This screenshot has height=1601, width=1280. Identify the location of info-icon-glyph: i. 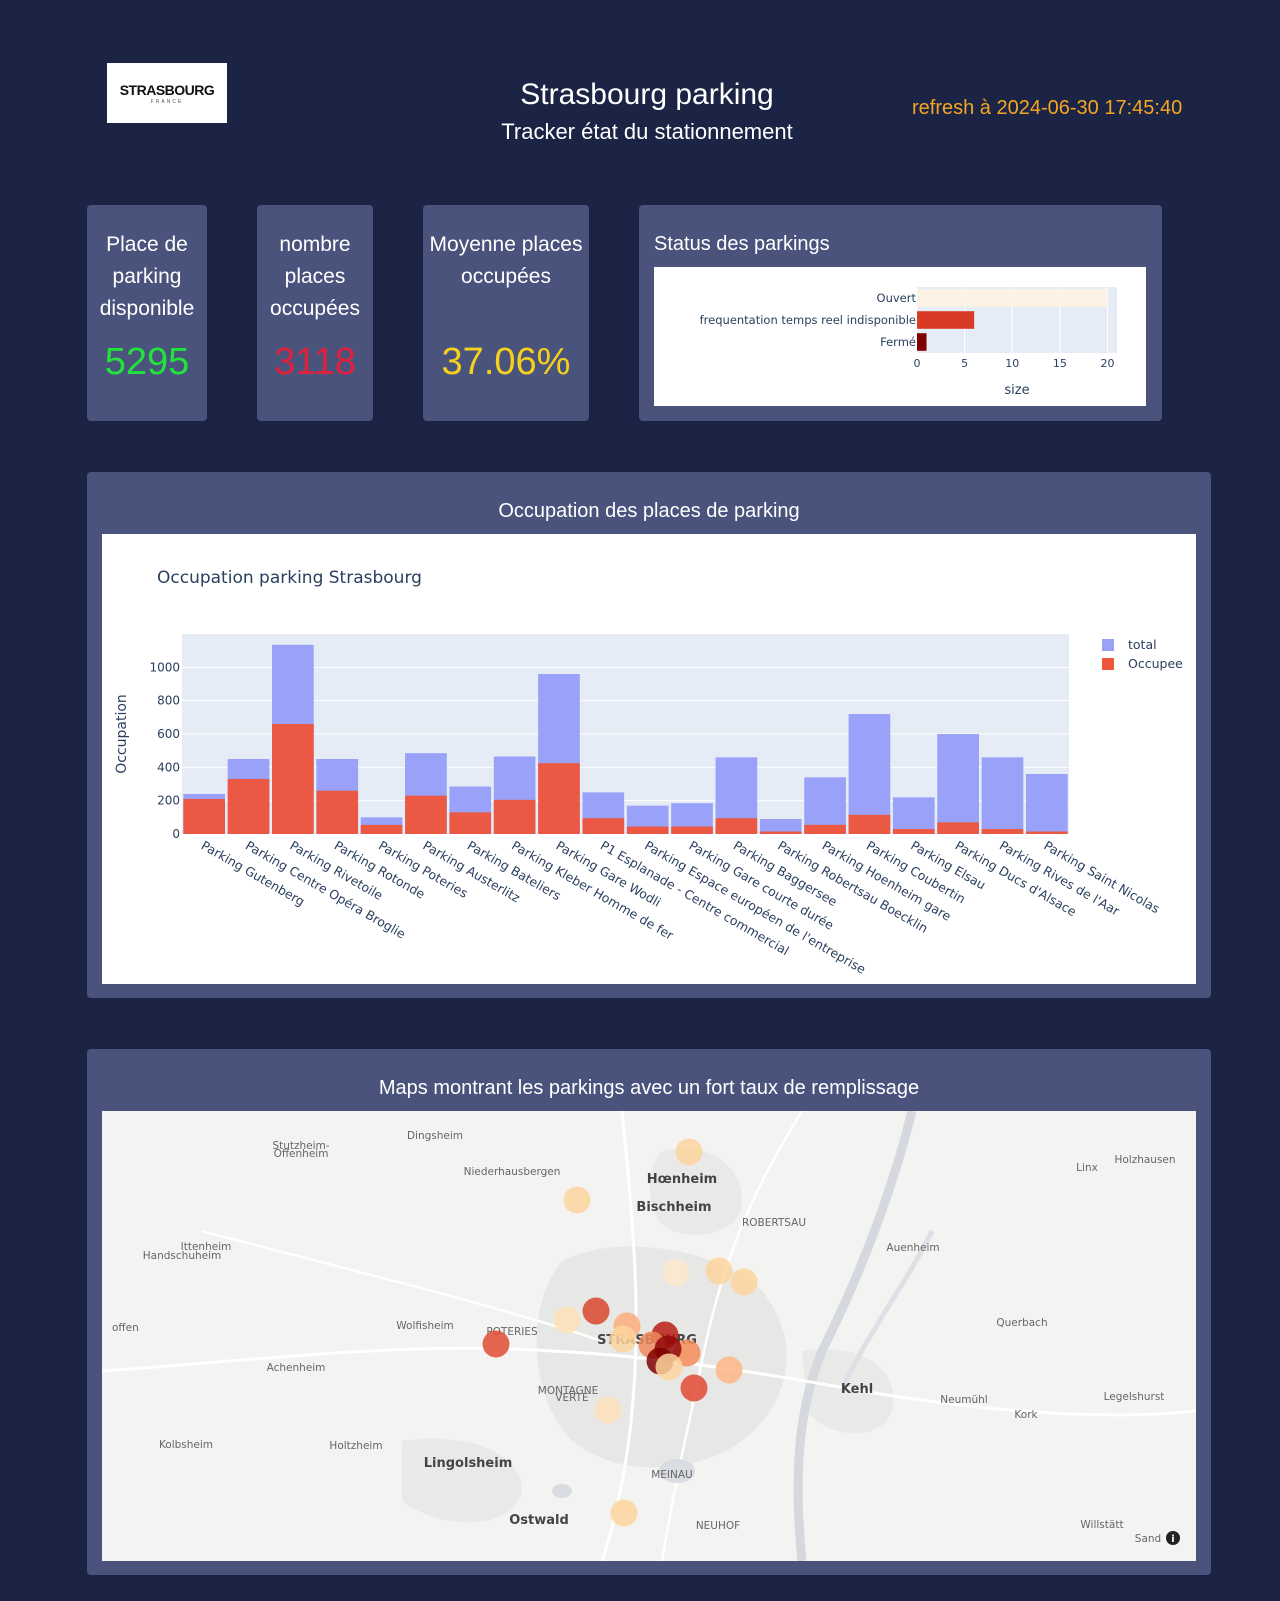
(1172, 1539).